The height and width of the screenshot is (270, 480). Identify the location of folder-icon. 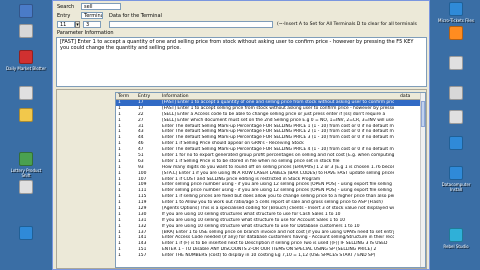
(26, 115).